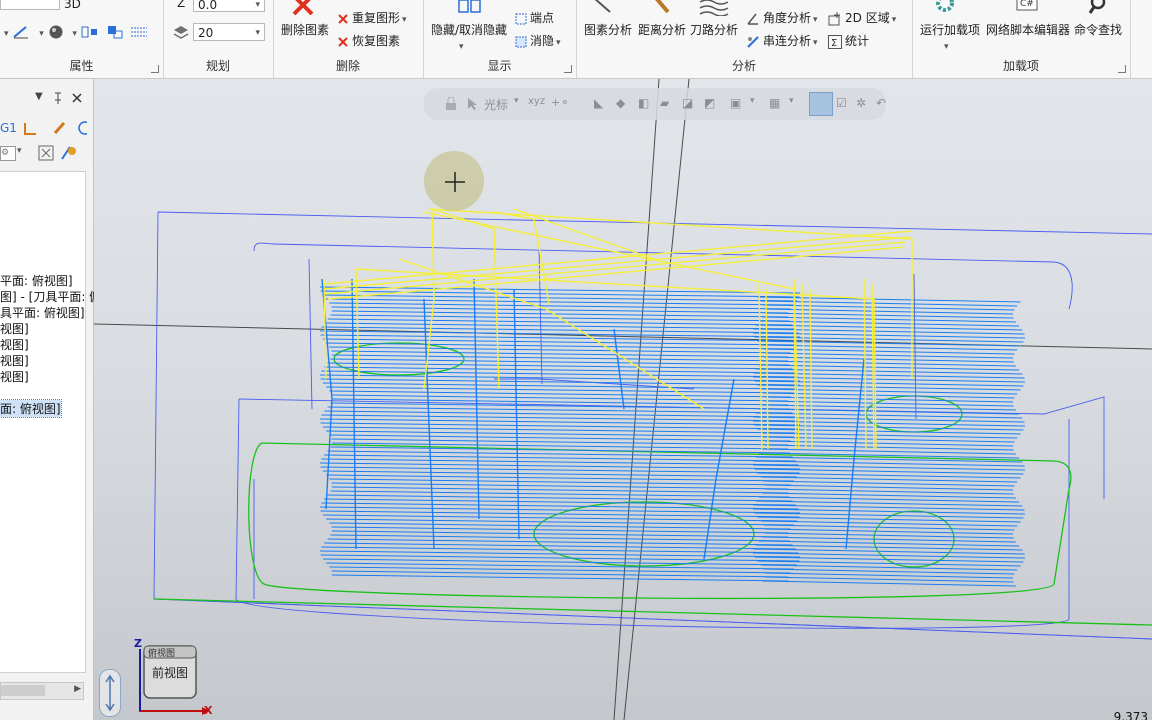  Describe the element at coordinates (1098, 29) in the screenshot. I see `command-finder-button: 命令查找` at that location.